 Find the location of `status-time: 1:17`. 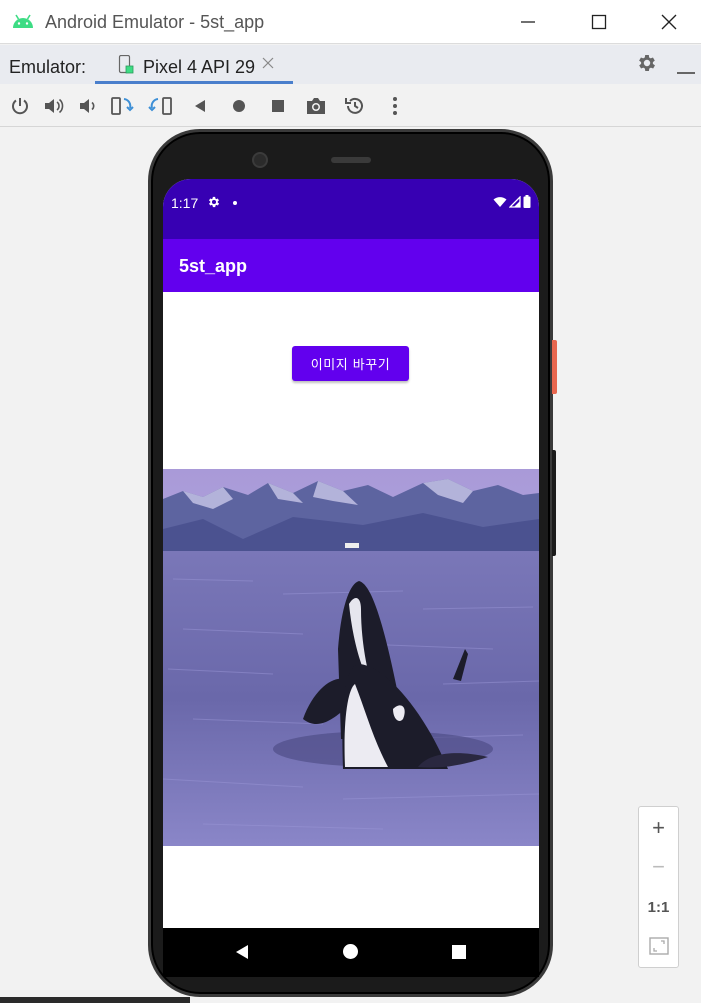

status-time: 1:17 is located at coordinates (185, 203).